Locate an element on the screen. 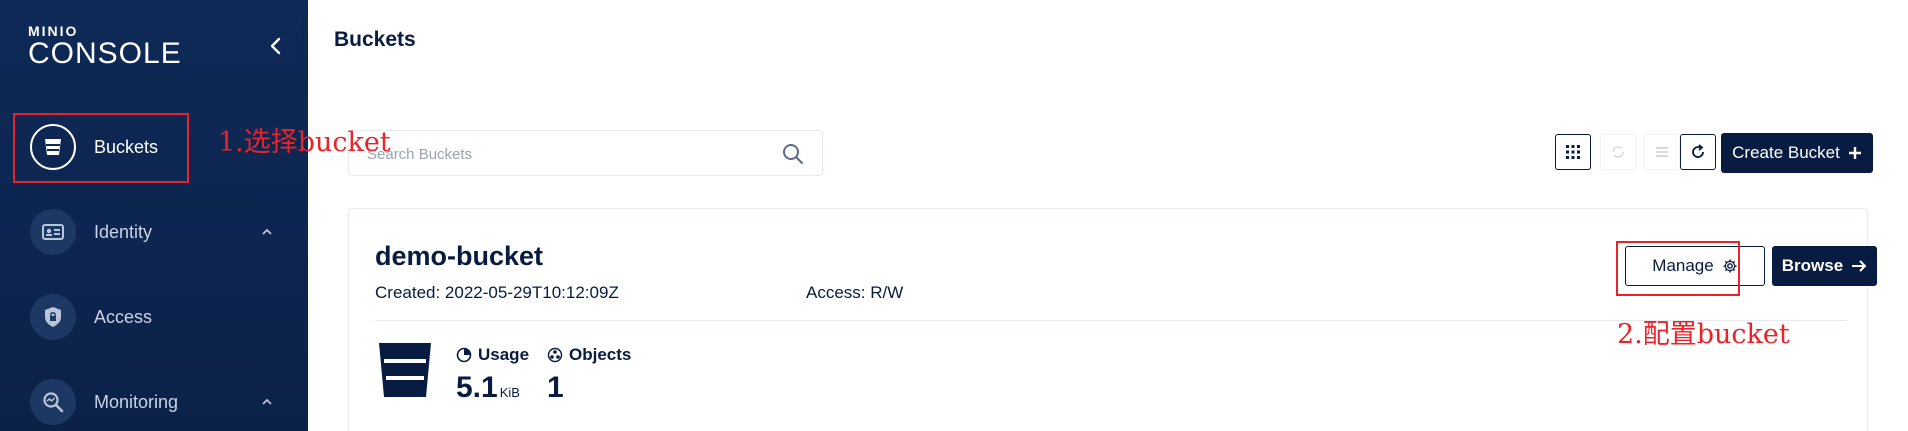 This screenshot has height=431, width=1908. bucket-access: Access: R/W is located at coordinates (855, 292).